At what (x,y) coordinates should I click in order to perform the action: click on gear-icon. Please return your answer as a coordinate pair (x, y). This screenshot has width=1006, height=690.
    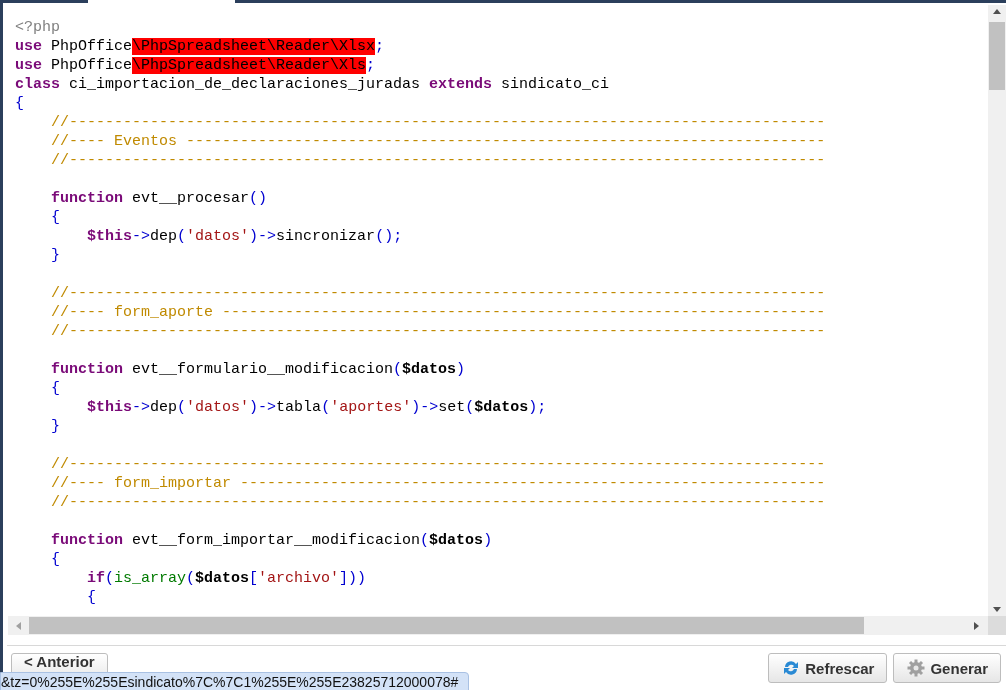
    Looking at the image, I should click on (916, 668).